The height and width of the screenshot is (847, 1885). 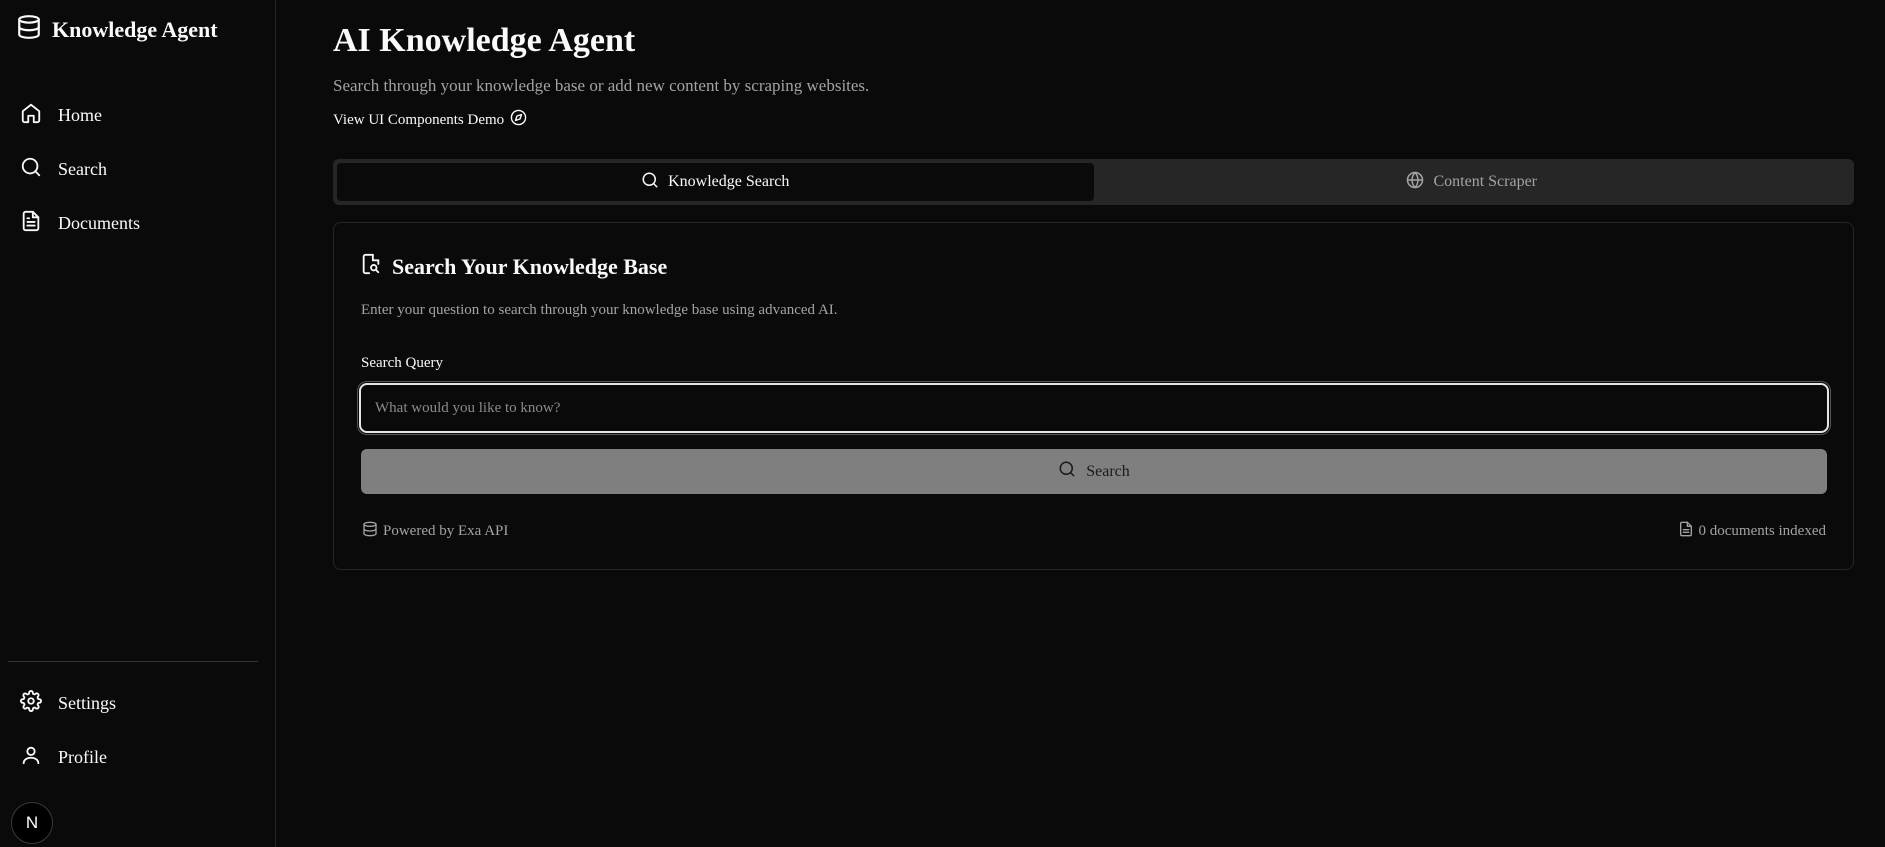 What do you see at coordinates (1415, 182) in the screenshot?
I see `globe-icon` at bounding box center [1415, 182].